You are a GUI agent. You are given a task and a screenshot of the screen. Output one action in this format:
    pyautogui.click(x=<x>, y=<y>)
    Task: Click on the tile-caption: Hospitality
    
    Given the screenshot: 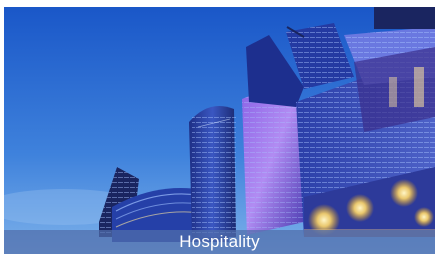 What is the action you would take?
    pyautogui.click(x=219, y=242)
    